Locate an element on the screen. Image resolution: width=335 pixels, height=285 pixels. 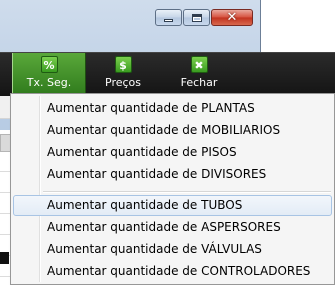
fechar-label: Fechar is located at coordinates (199, 82).